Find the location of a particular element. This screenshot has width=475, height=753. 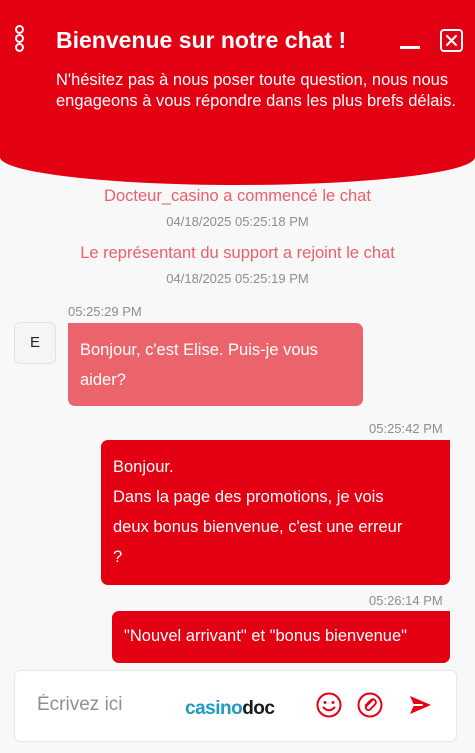

message-line: Bonjour. is located at coordinates (143, 467).